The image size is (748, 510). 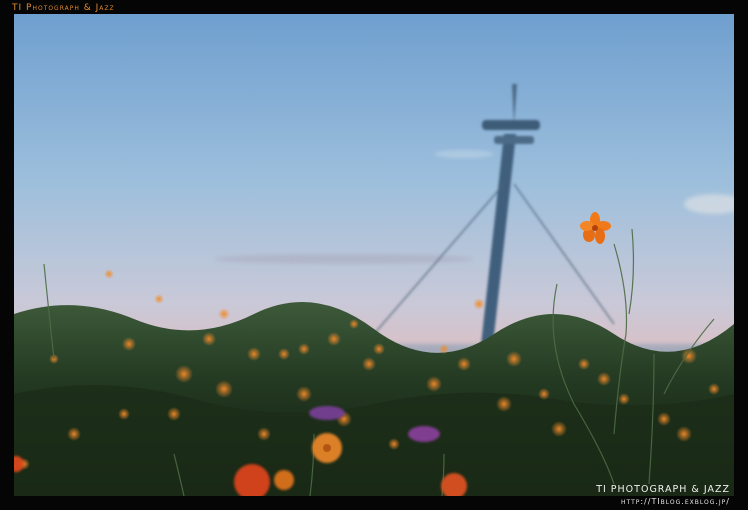 What do you see at coordinates (663, 489) in the screenshot?
I see `watermark-title: TI PHOTOGRAPH & JAZZ` at bounding box center [663, 489].